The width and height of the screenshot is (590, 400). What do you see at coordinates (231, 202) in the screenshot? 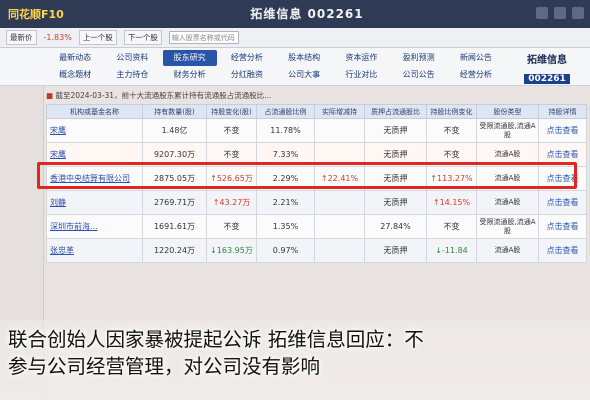
I see `table-cell: ↑43.27万` at bounding box center [231, 202].